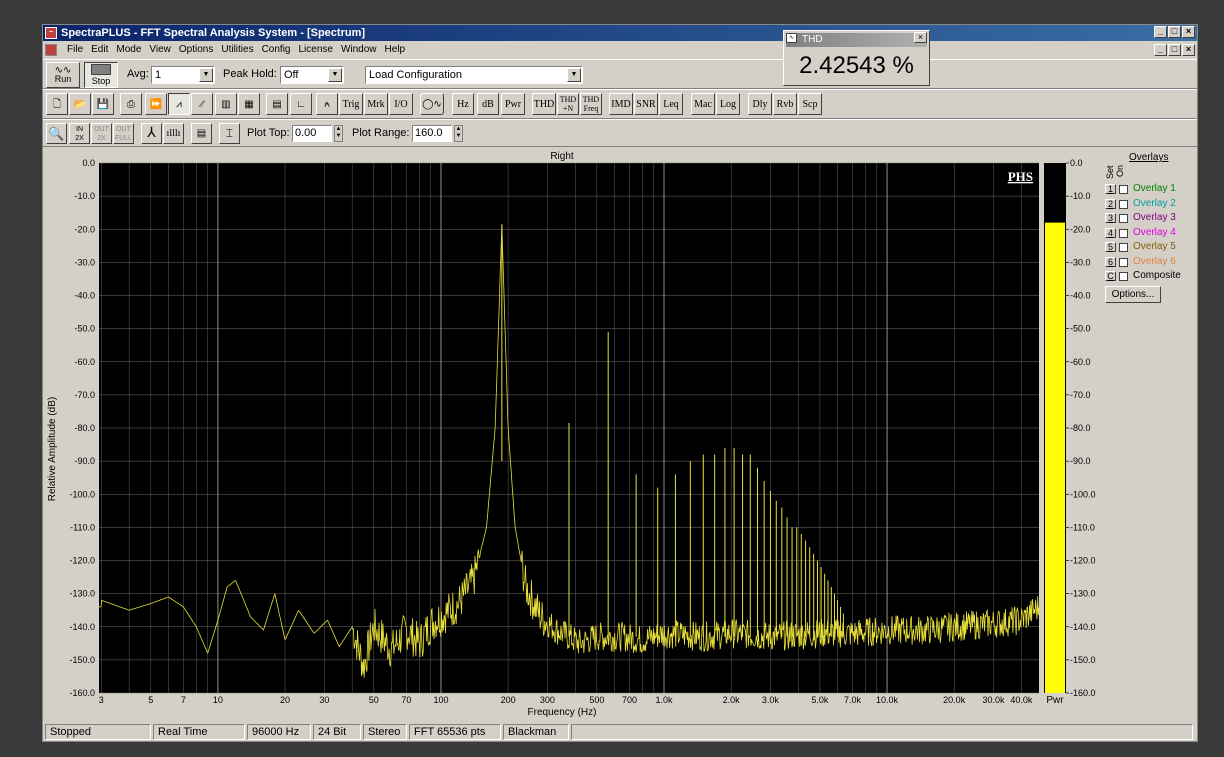 The height and width of the screenshot is (757, 1224). I want to click on overlay-set-button: 5, so click(1110, 247).